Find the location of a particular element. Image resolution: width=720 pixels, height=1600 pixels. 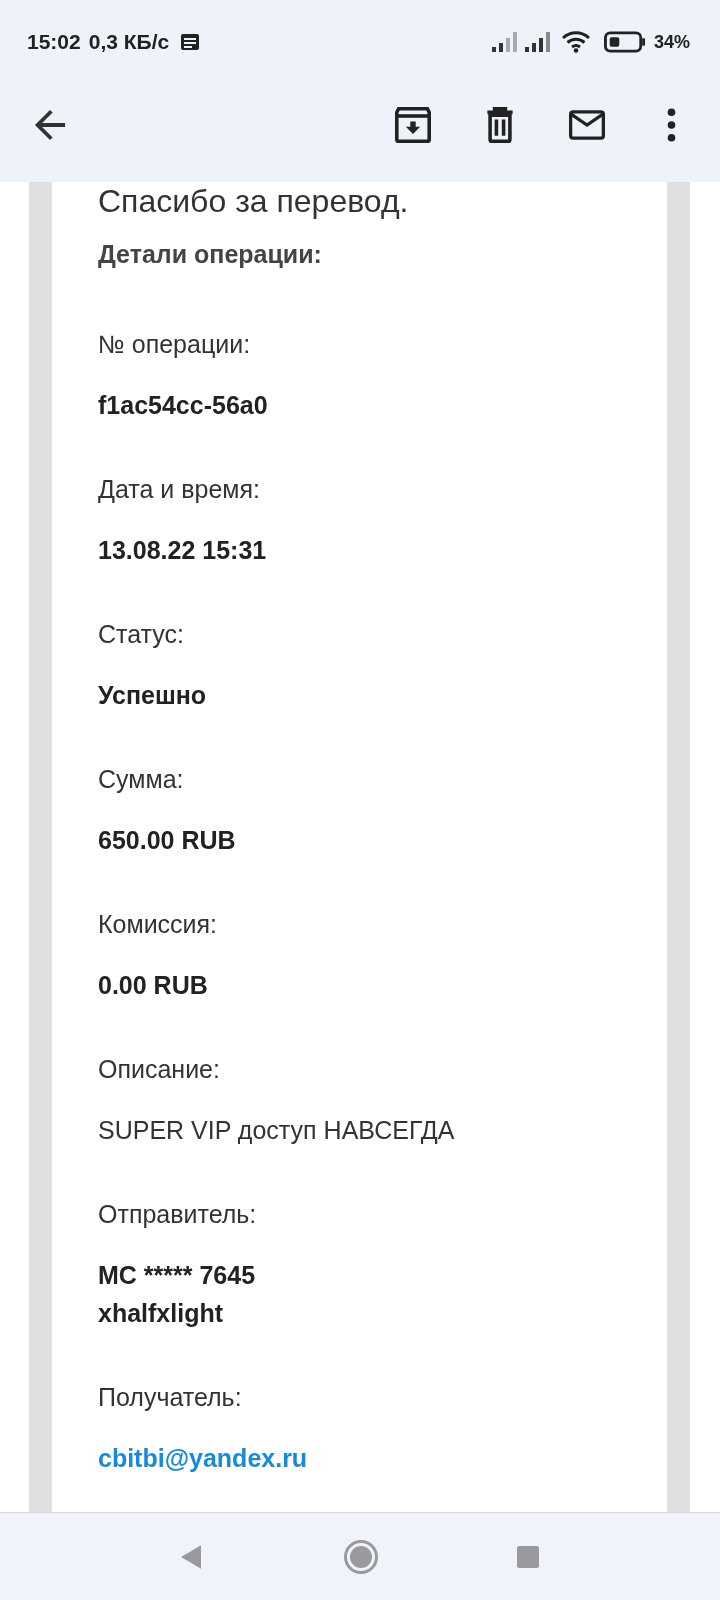

mail-icon is located at coordinates (587, 125).